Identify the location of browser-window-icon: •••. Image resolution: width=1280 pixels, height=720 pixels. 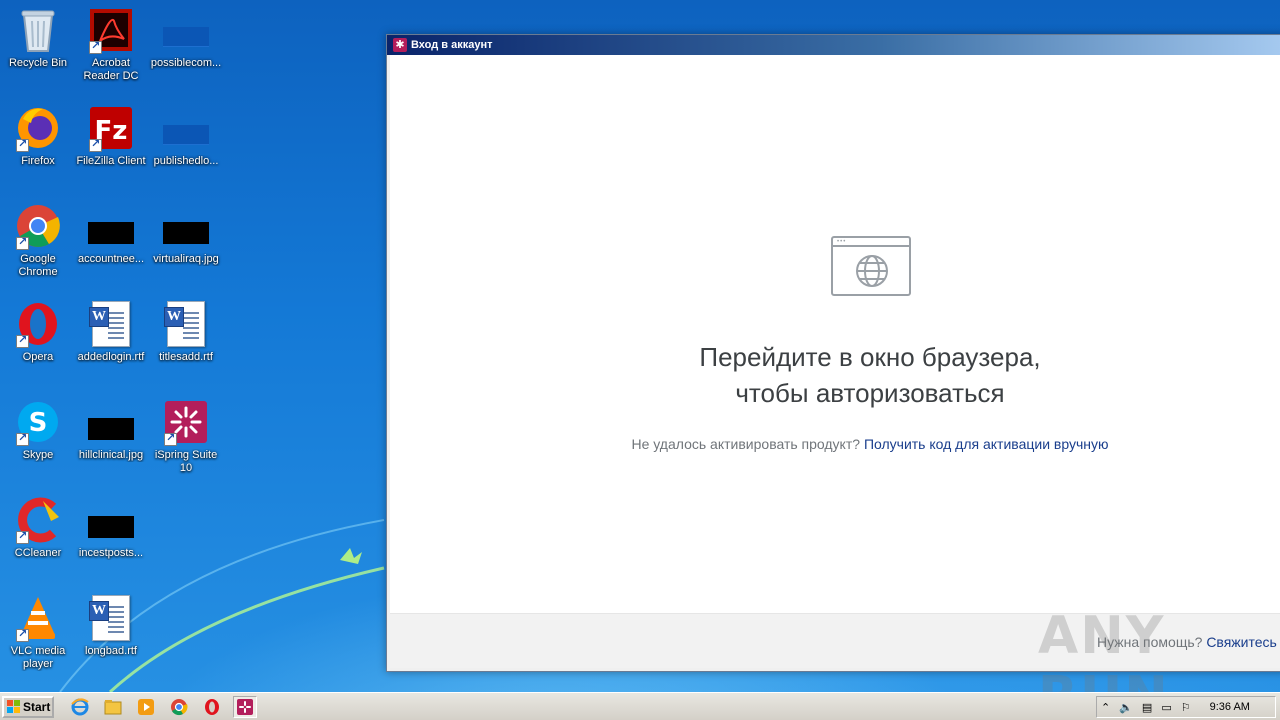
(871, 266).